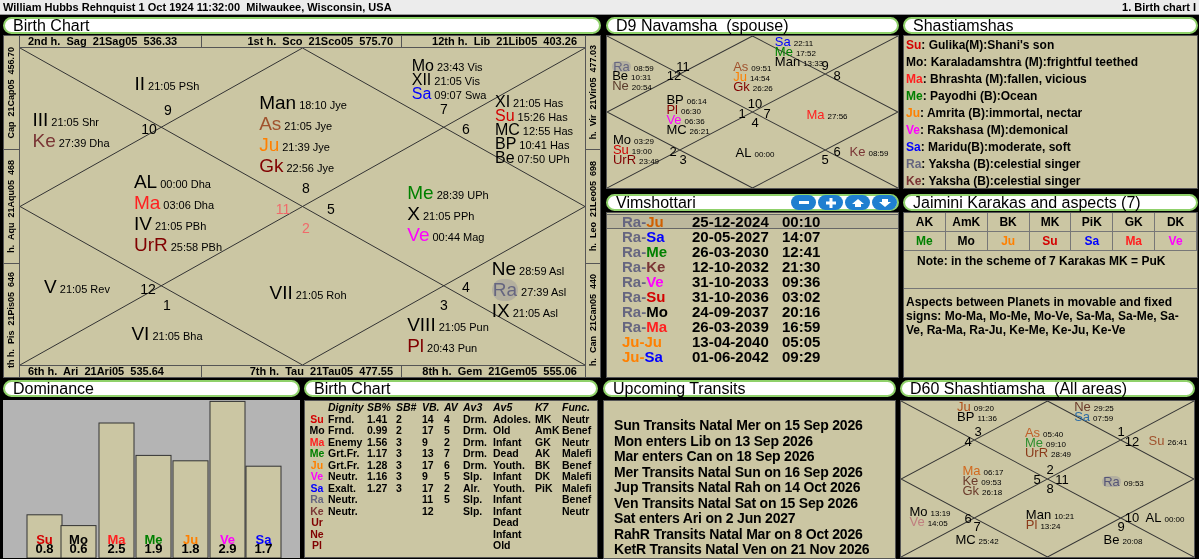  Describe the element at coordinates (715, 457) in the screenshot. I see `transit-line: Mar enters Can on 18 Sep 2026` at that location.